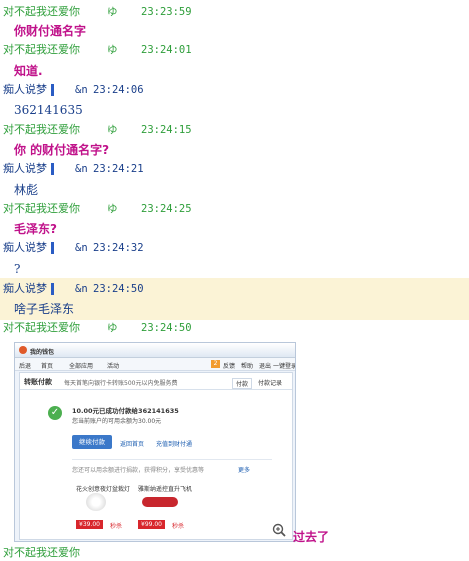  What do you see at coordinates (50, 31) in the screenshot?
I see `message-text: 你财付通名字` at bounding box center [50, 31].